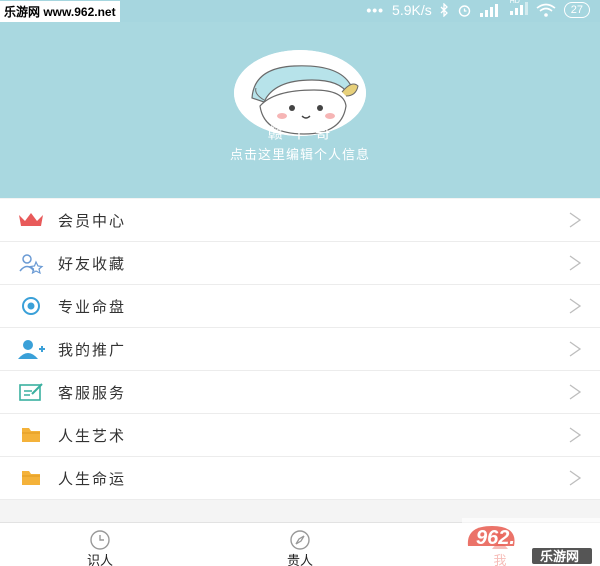 Image resolution: width=600 pixels, height=566 pixels. I want to click on compass-icon, so click(300, 540).